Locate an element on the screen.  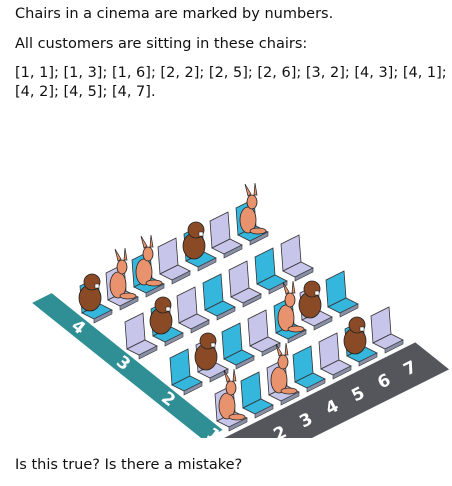
question-line: Is this true? Is there a mistake? is located at coordinates (129, 465).